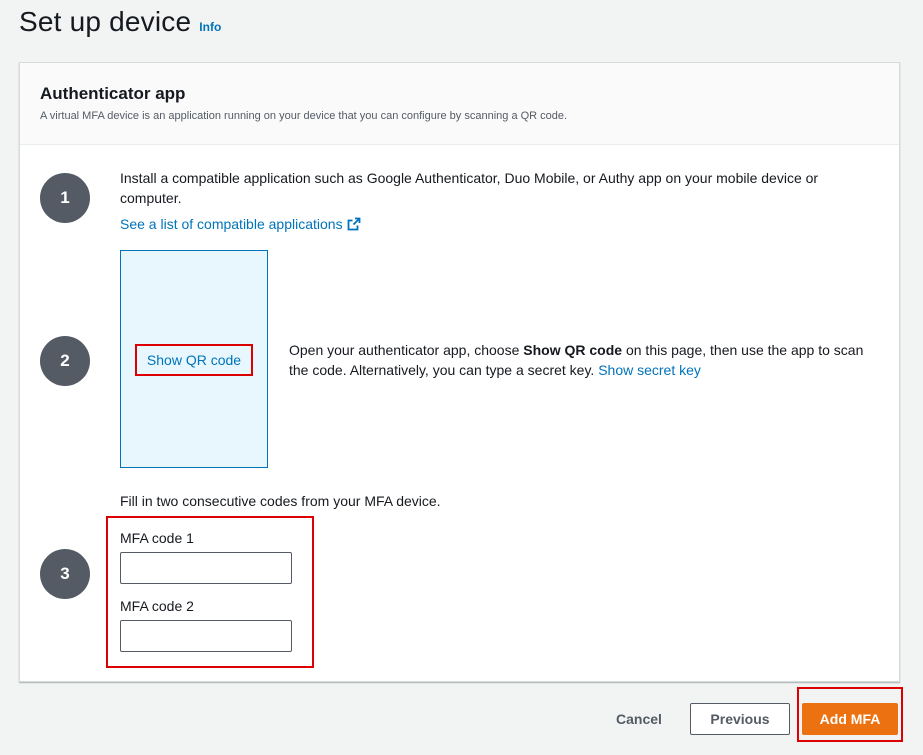 This screenshot has height=755, width=923. I want to click on info-link: Info, so click(210, 27).